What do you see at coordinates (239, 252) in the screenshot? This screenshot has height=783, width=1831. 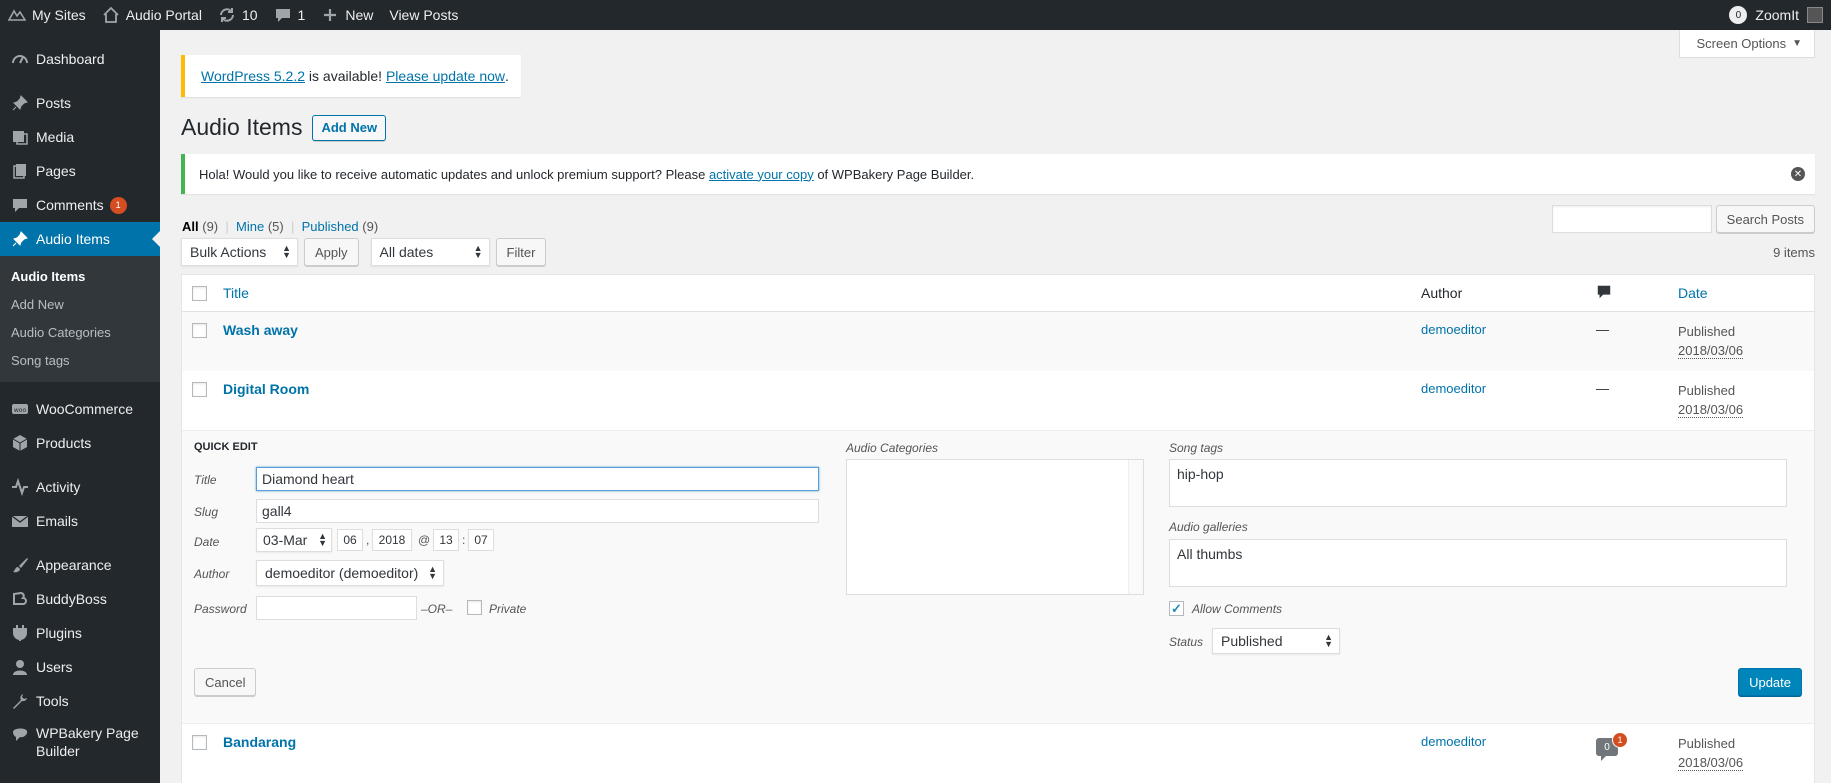 I see `bulk-actions-select: Bulk Actions ▲ ▼` at bounding box center [239, 252].